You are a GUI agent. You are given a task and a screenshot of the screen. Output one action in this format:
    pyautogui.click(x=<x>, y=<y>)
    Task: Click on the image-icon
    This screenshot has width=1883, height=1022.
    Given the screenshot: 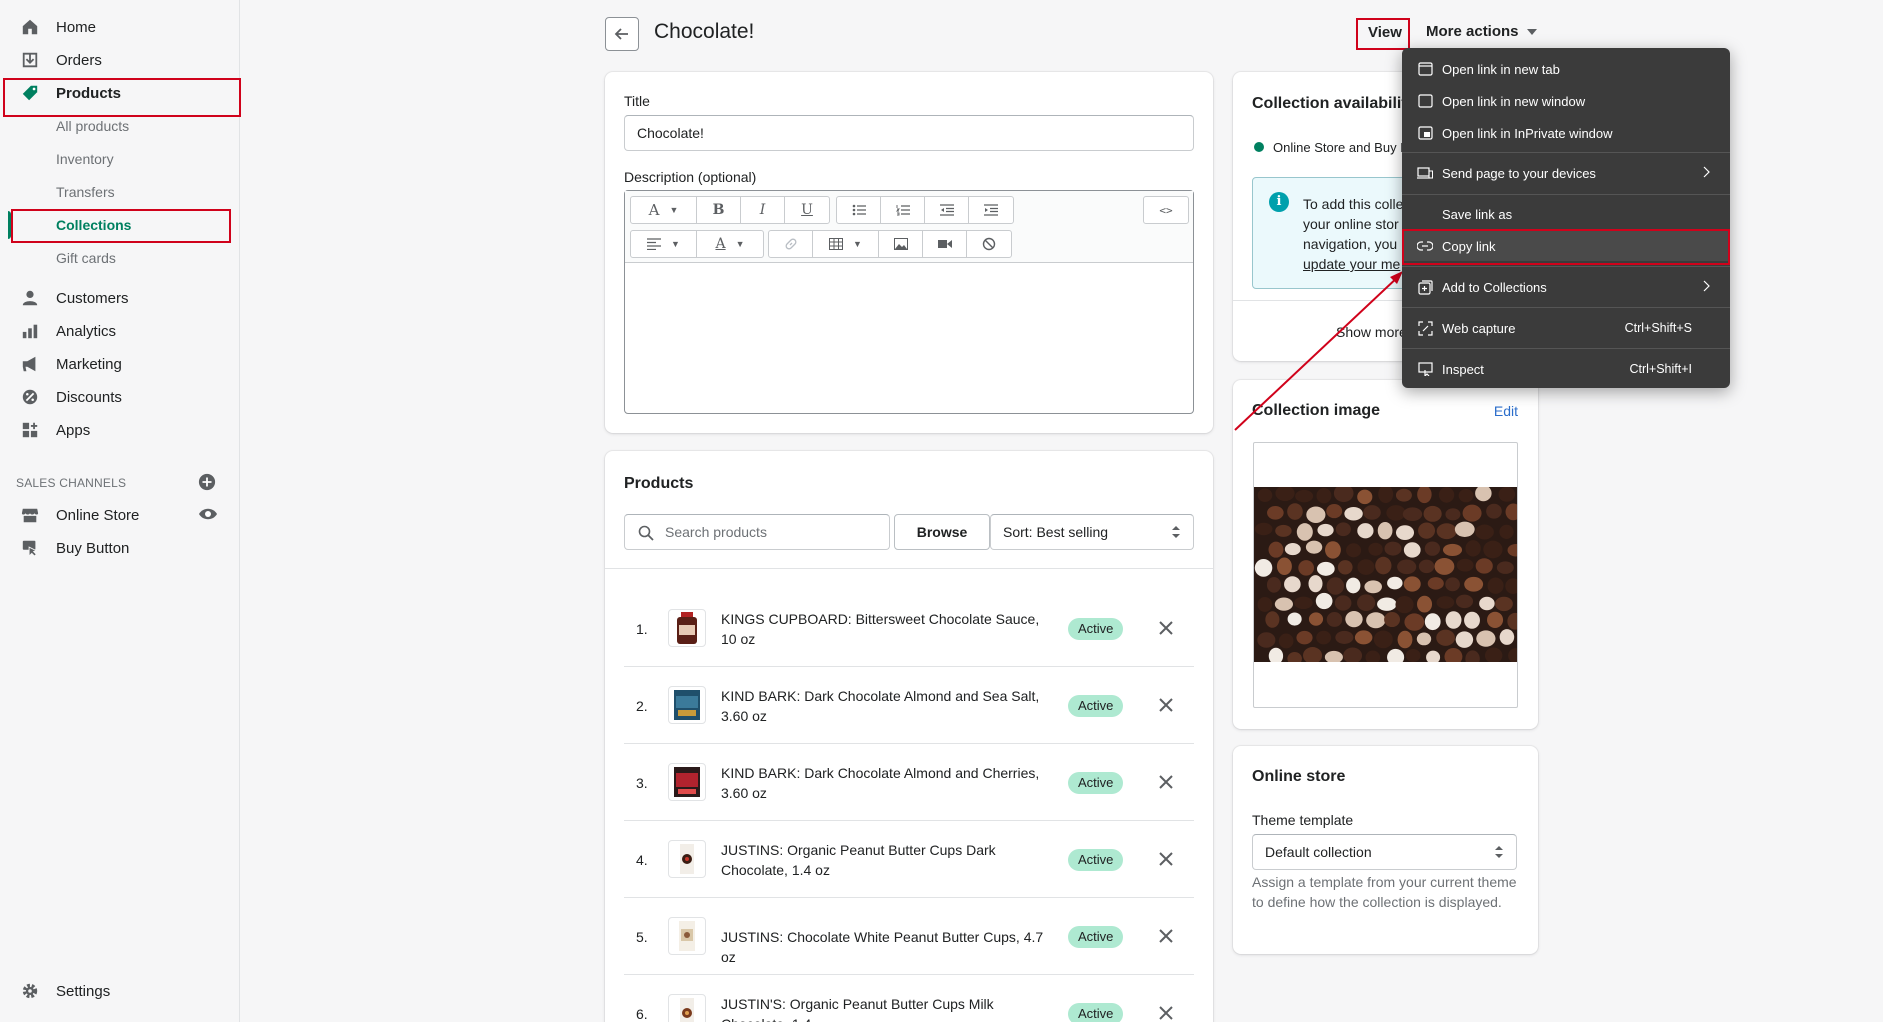 What is the action you would take?
    pyautogui.click(x=901, y=244)
    